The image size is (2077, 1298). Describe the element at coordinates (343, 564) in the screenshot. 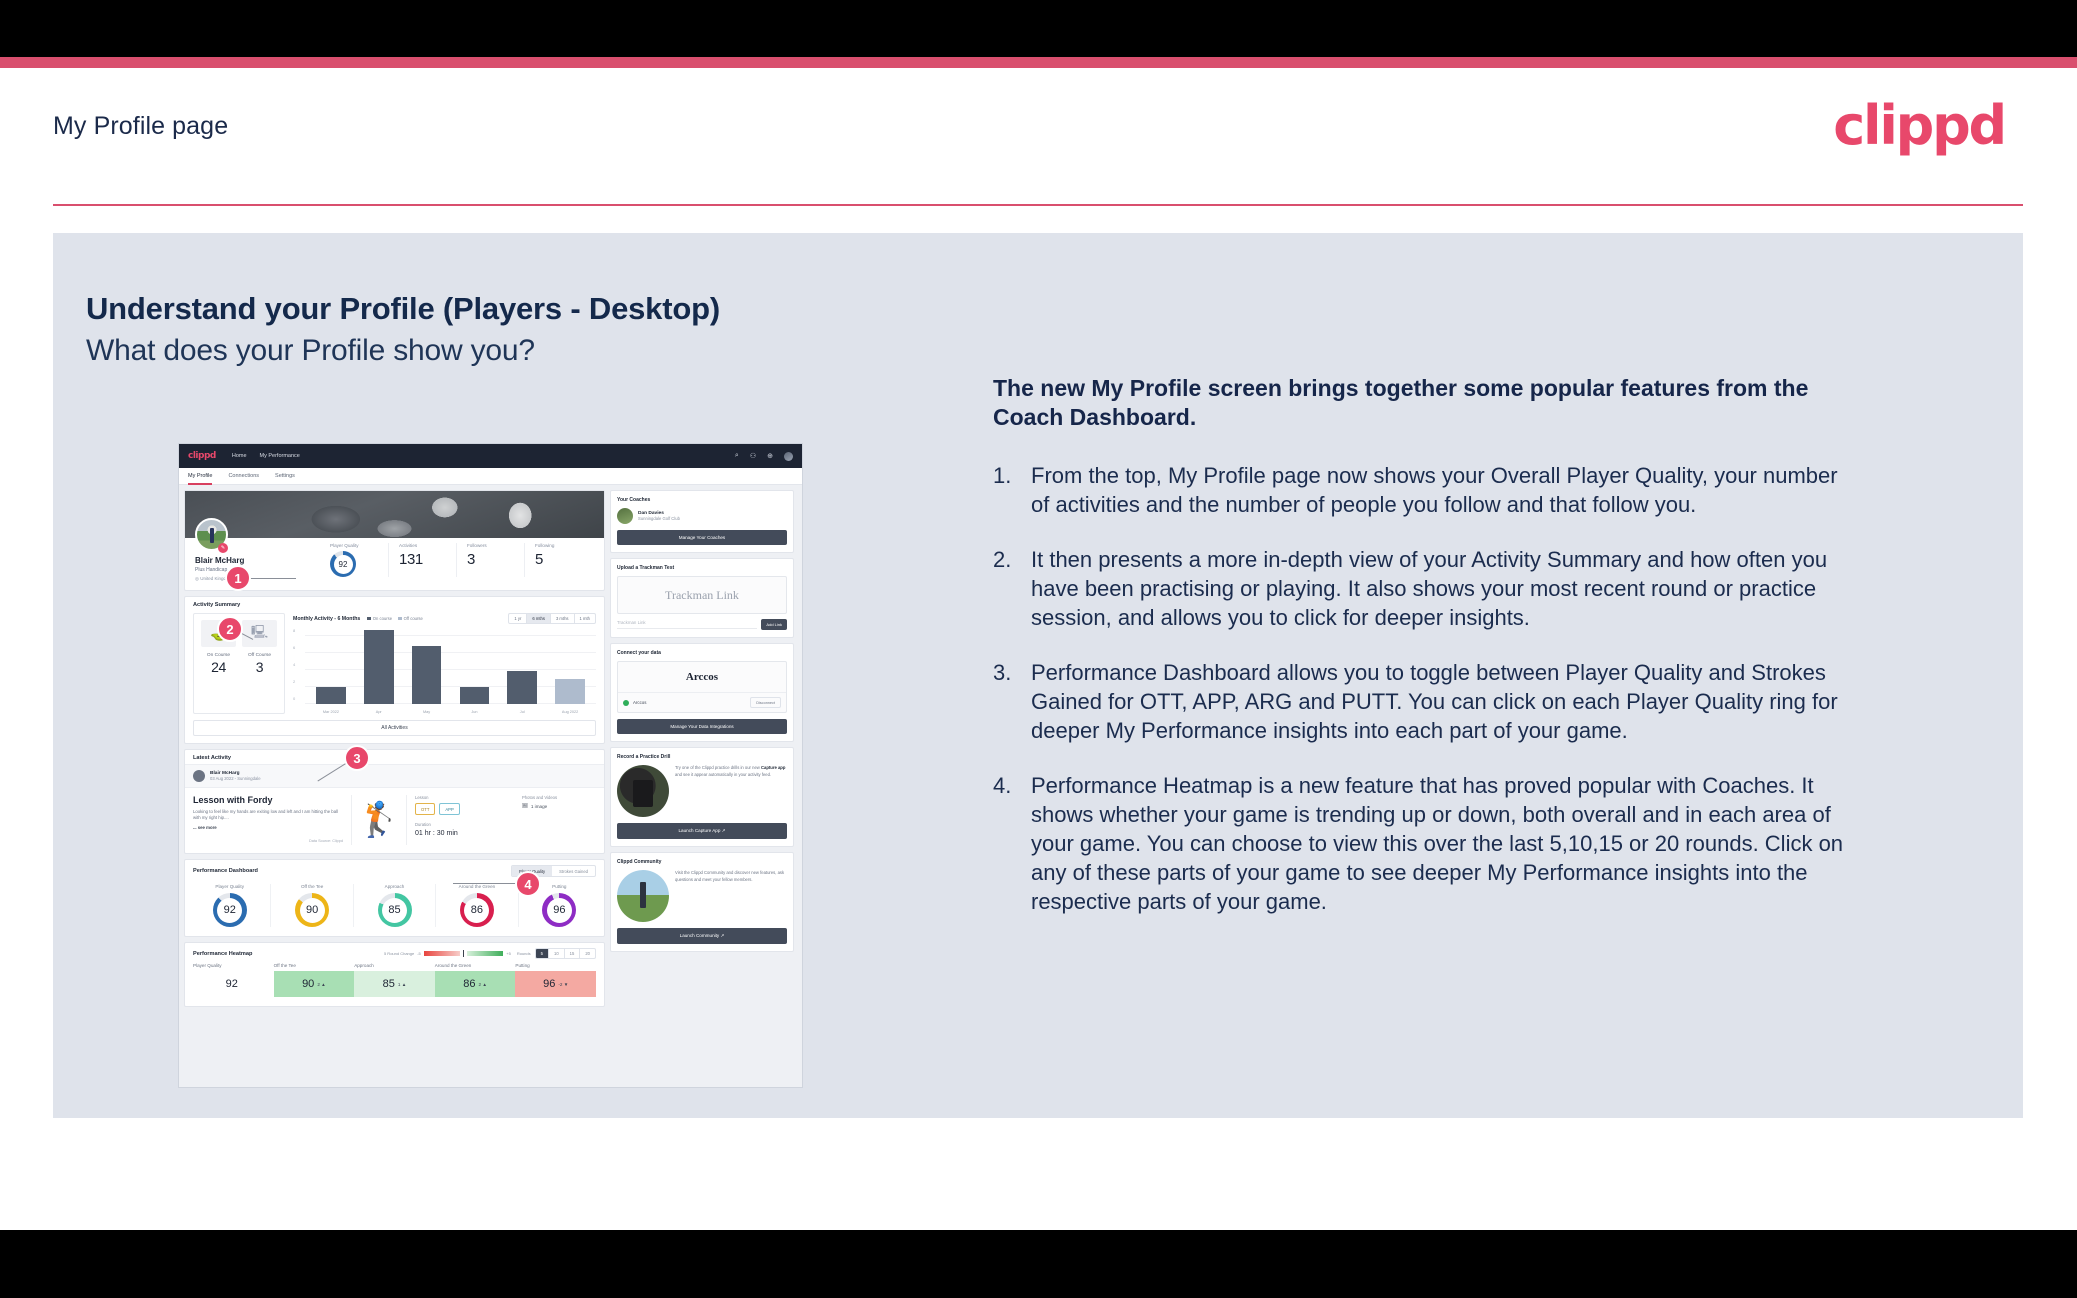

I see `player-quality-ring: 92` at that location.